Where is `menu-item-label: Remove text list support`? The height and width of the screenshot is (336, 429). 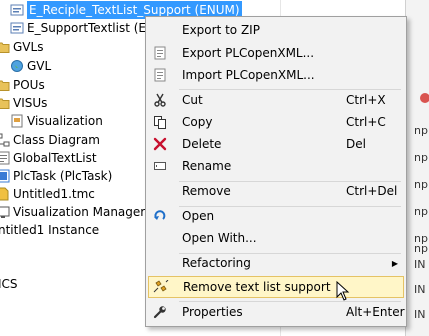 menu-item-label: Remove text list support is located at coordinates (257, 287).